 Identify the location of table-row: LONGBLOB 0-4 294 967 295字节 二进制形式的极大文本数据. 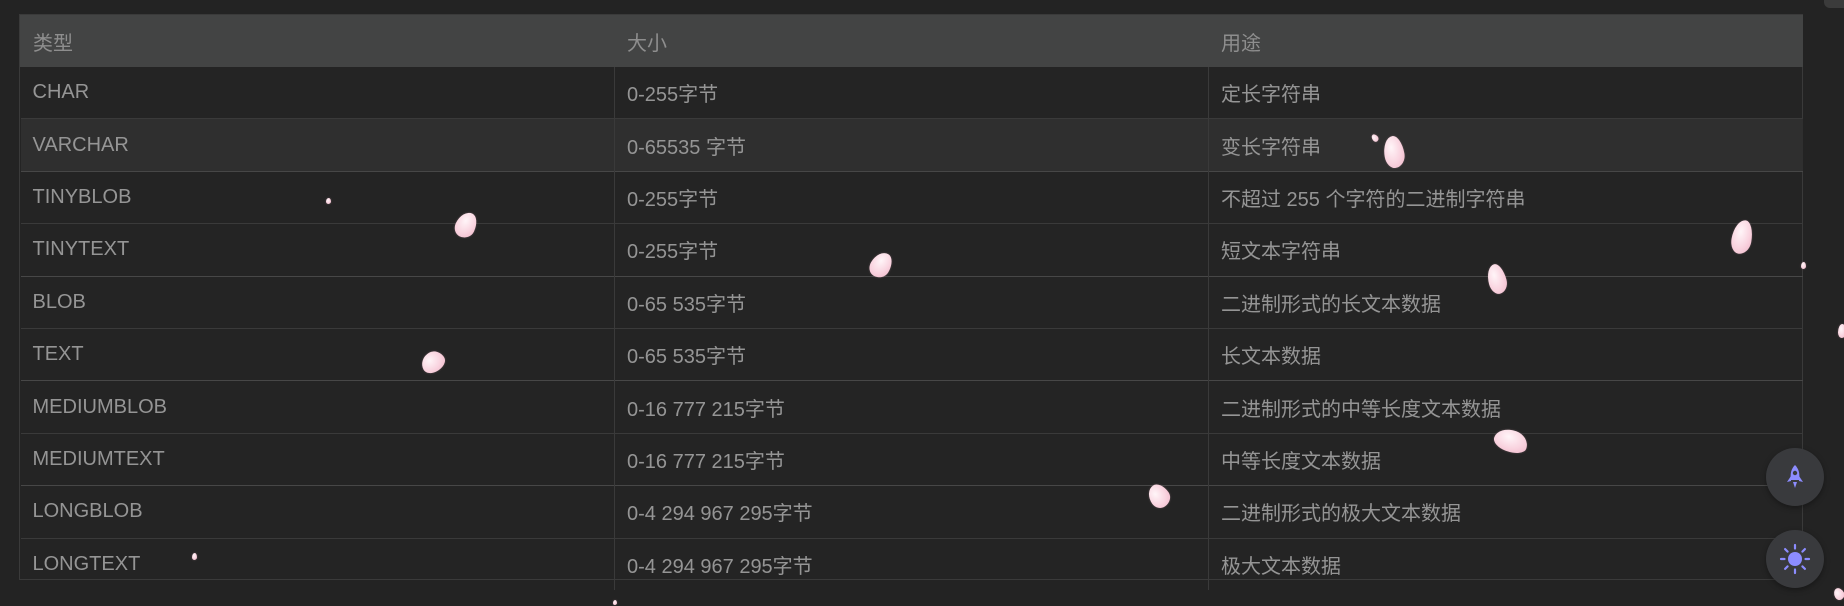
(911, 512).